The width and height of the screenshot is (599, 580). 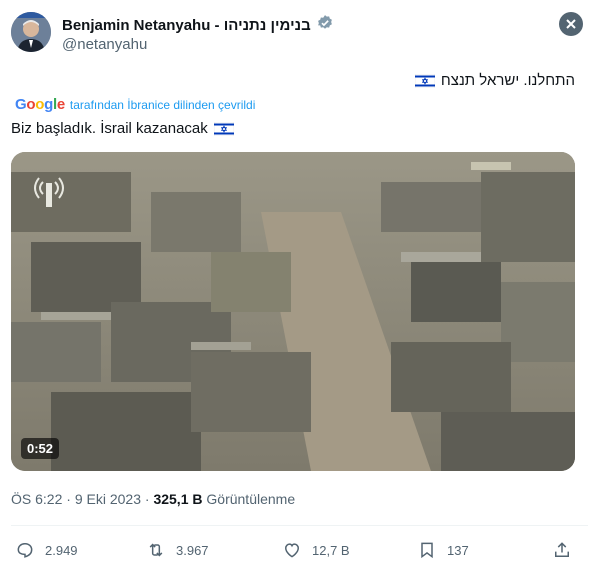 I want to click on verified-badge-icon, so click(x=325, y=25).